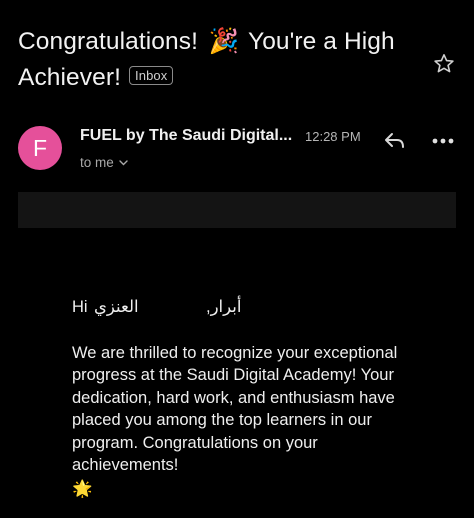  What do you see at coordinates (224, 41) in the screenshot?
I see `party-popper-emoji: 🎉` at bounding box center [224, 41].